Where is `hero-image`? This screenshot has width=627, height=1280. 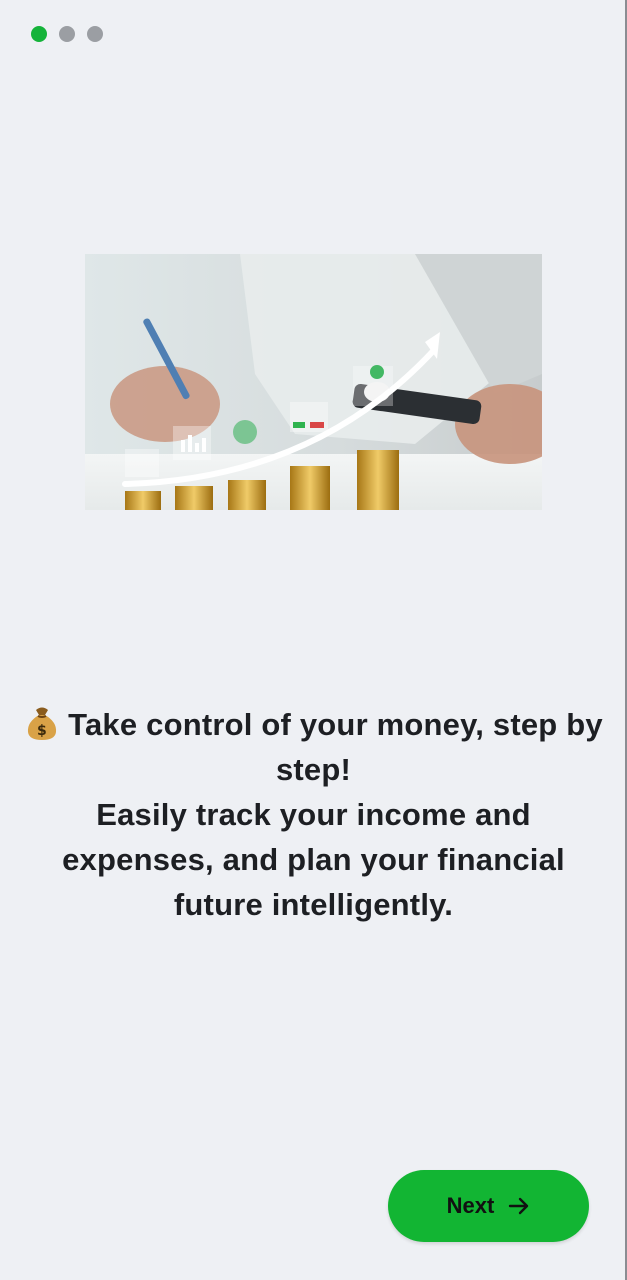 hero-image is located at coordinates (313, 382).